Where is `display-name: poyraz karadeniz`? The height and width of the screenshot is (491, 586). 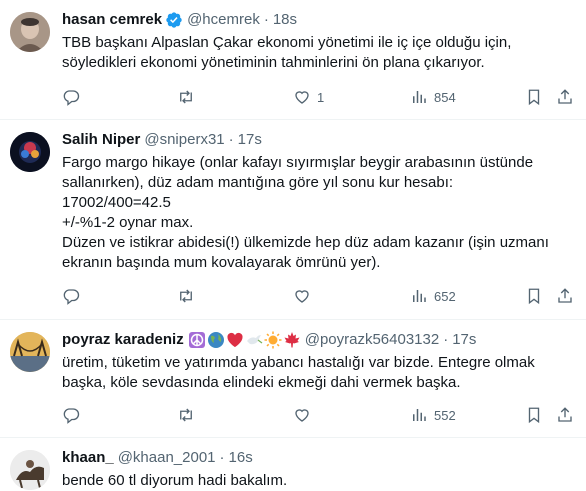 display-name: poyraz karadeniz is located at coordinates (123, 340).